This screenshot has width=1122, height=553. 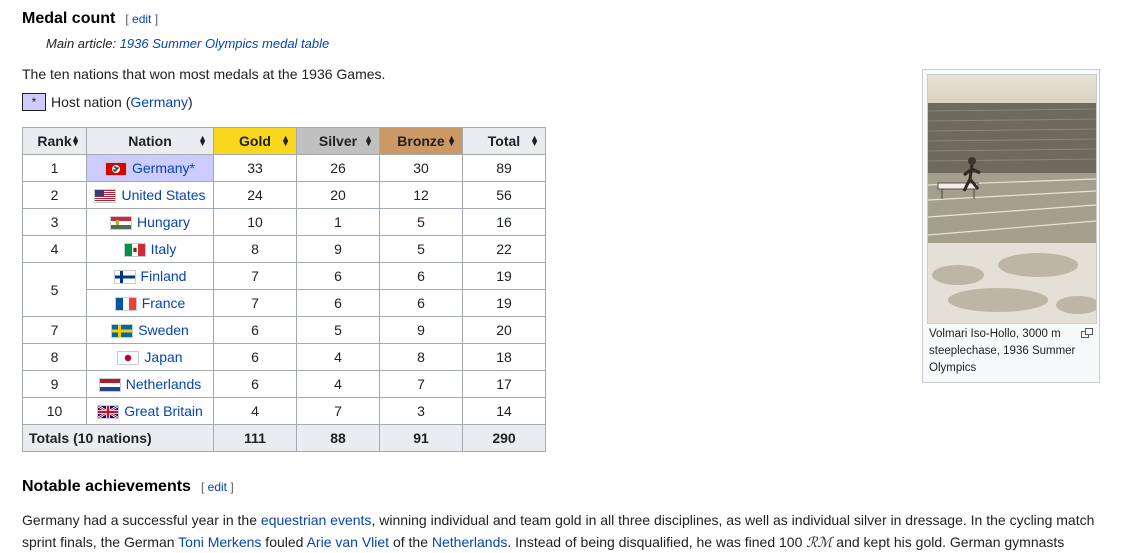 I want to click on cell-rank: 8, so click(x=54, y=357).